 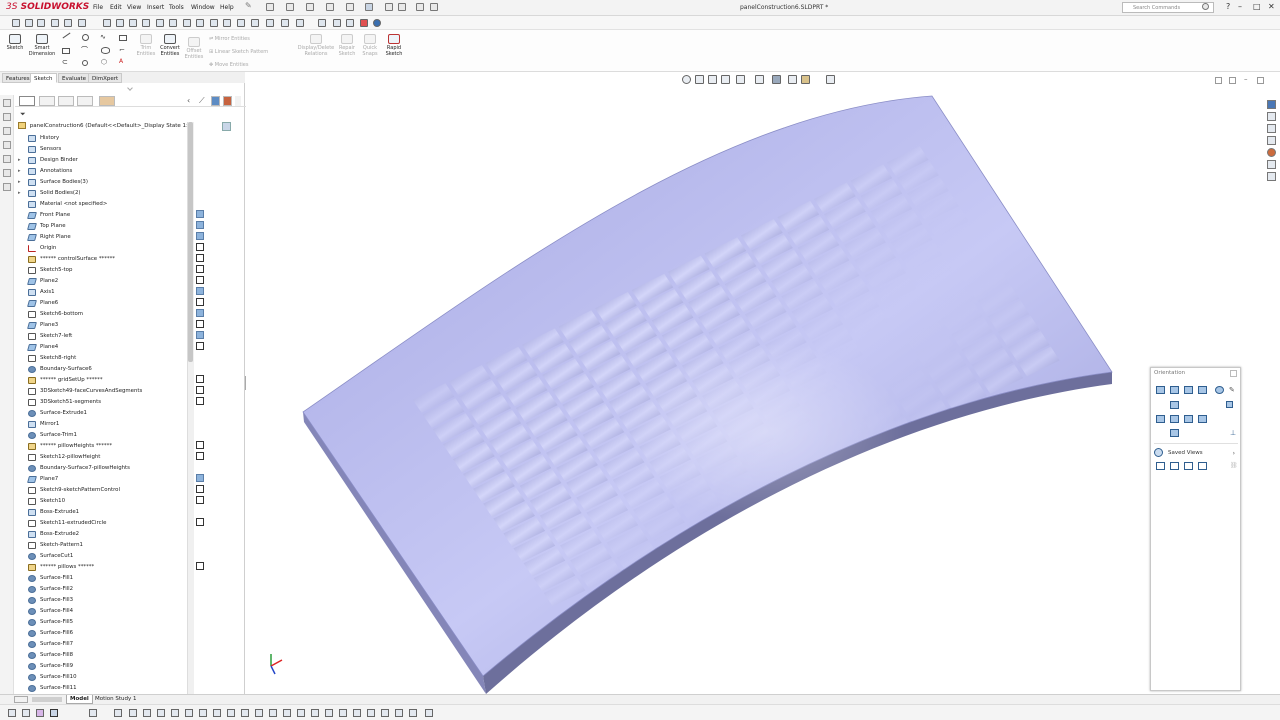 I want to click on right-view-icon, so click(x=1188, y=419).